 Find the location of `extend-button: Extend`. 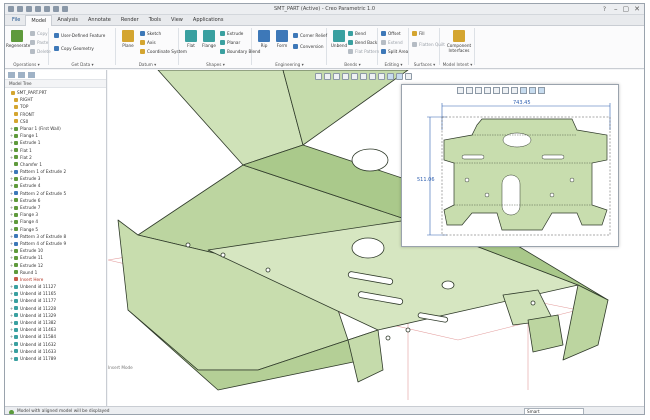

extend-button: Extend is located at coordinates (392, 42).